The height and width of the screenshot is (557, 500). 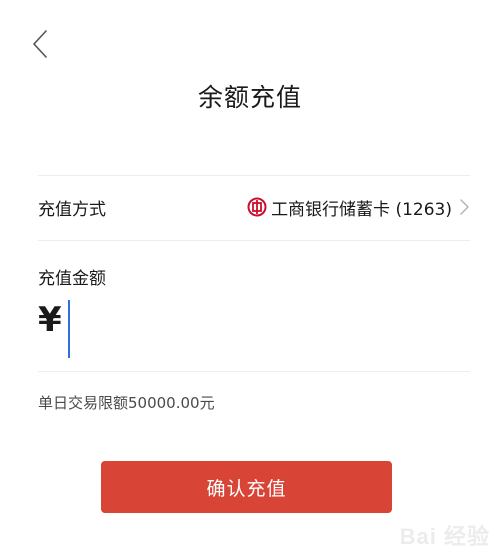 What do you see at coordinates (464, 207) in the screenshot?
I see `chevron-right-icon` at bounding box center [464, 207].